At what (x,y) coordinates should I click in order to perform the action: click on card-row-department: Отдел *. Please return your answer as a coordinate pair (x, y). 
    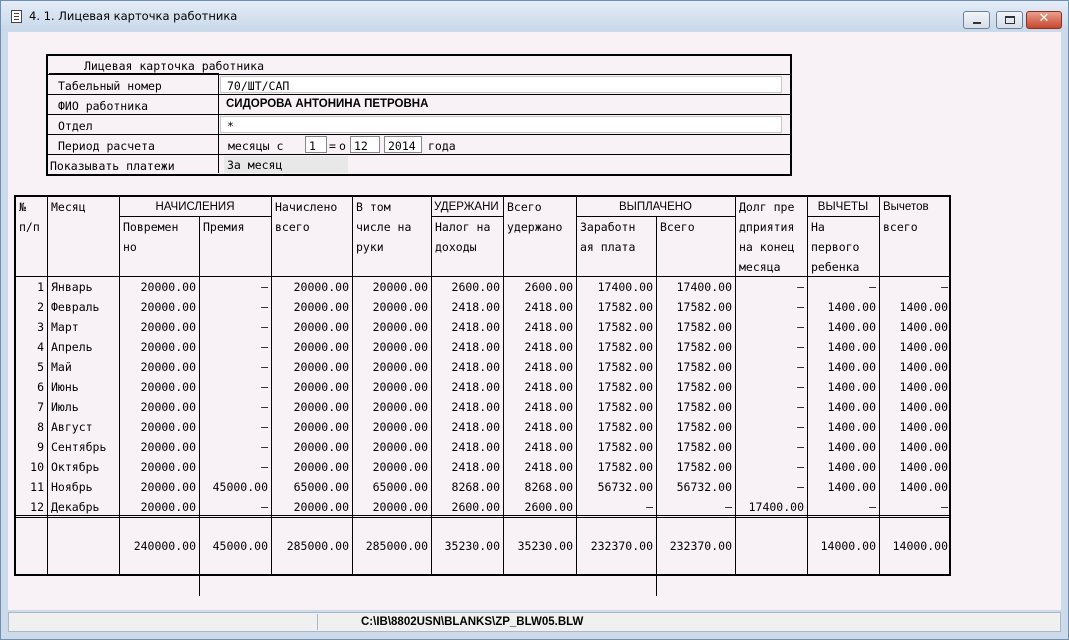
    Looking at the image, I should click on (420, 124).